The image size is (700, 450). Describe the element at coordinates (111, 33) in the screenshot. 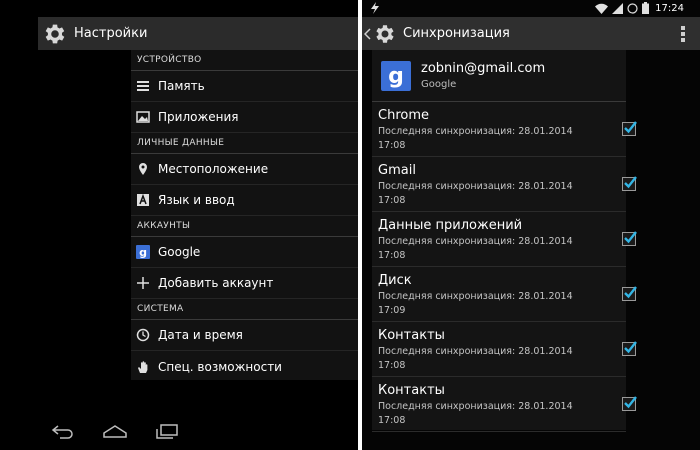

I see `page-title: Настройки` at that location.